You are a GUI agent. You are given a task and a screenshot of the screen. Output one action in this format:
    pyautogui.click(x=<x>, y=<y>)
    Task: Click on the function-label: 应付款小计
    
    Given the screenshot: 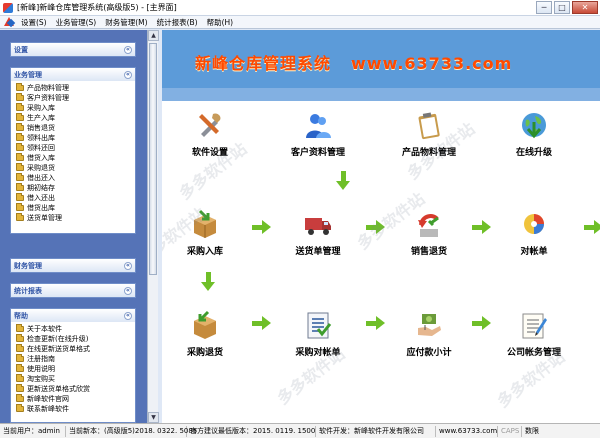 What is the action you would take?
    pyautogui.click(x=429, y=353)
    